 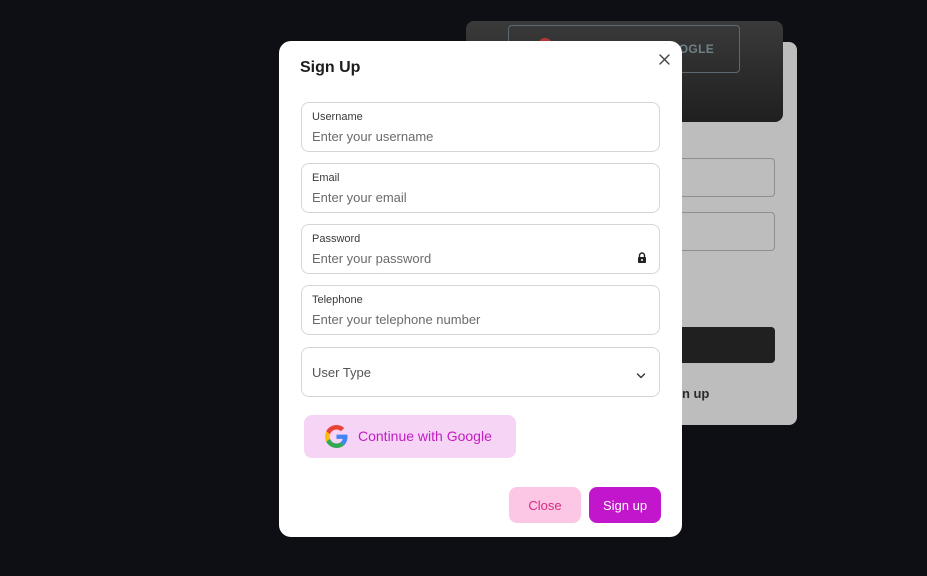 I want to click on user-type-select: User Type, so click(x=480, y=372).